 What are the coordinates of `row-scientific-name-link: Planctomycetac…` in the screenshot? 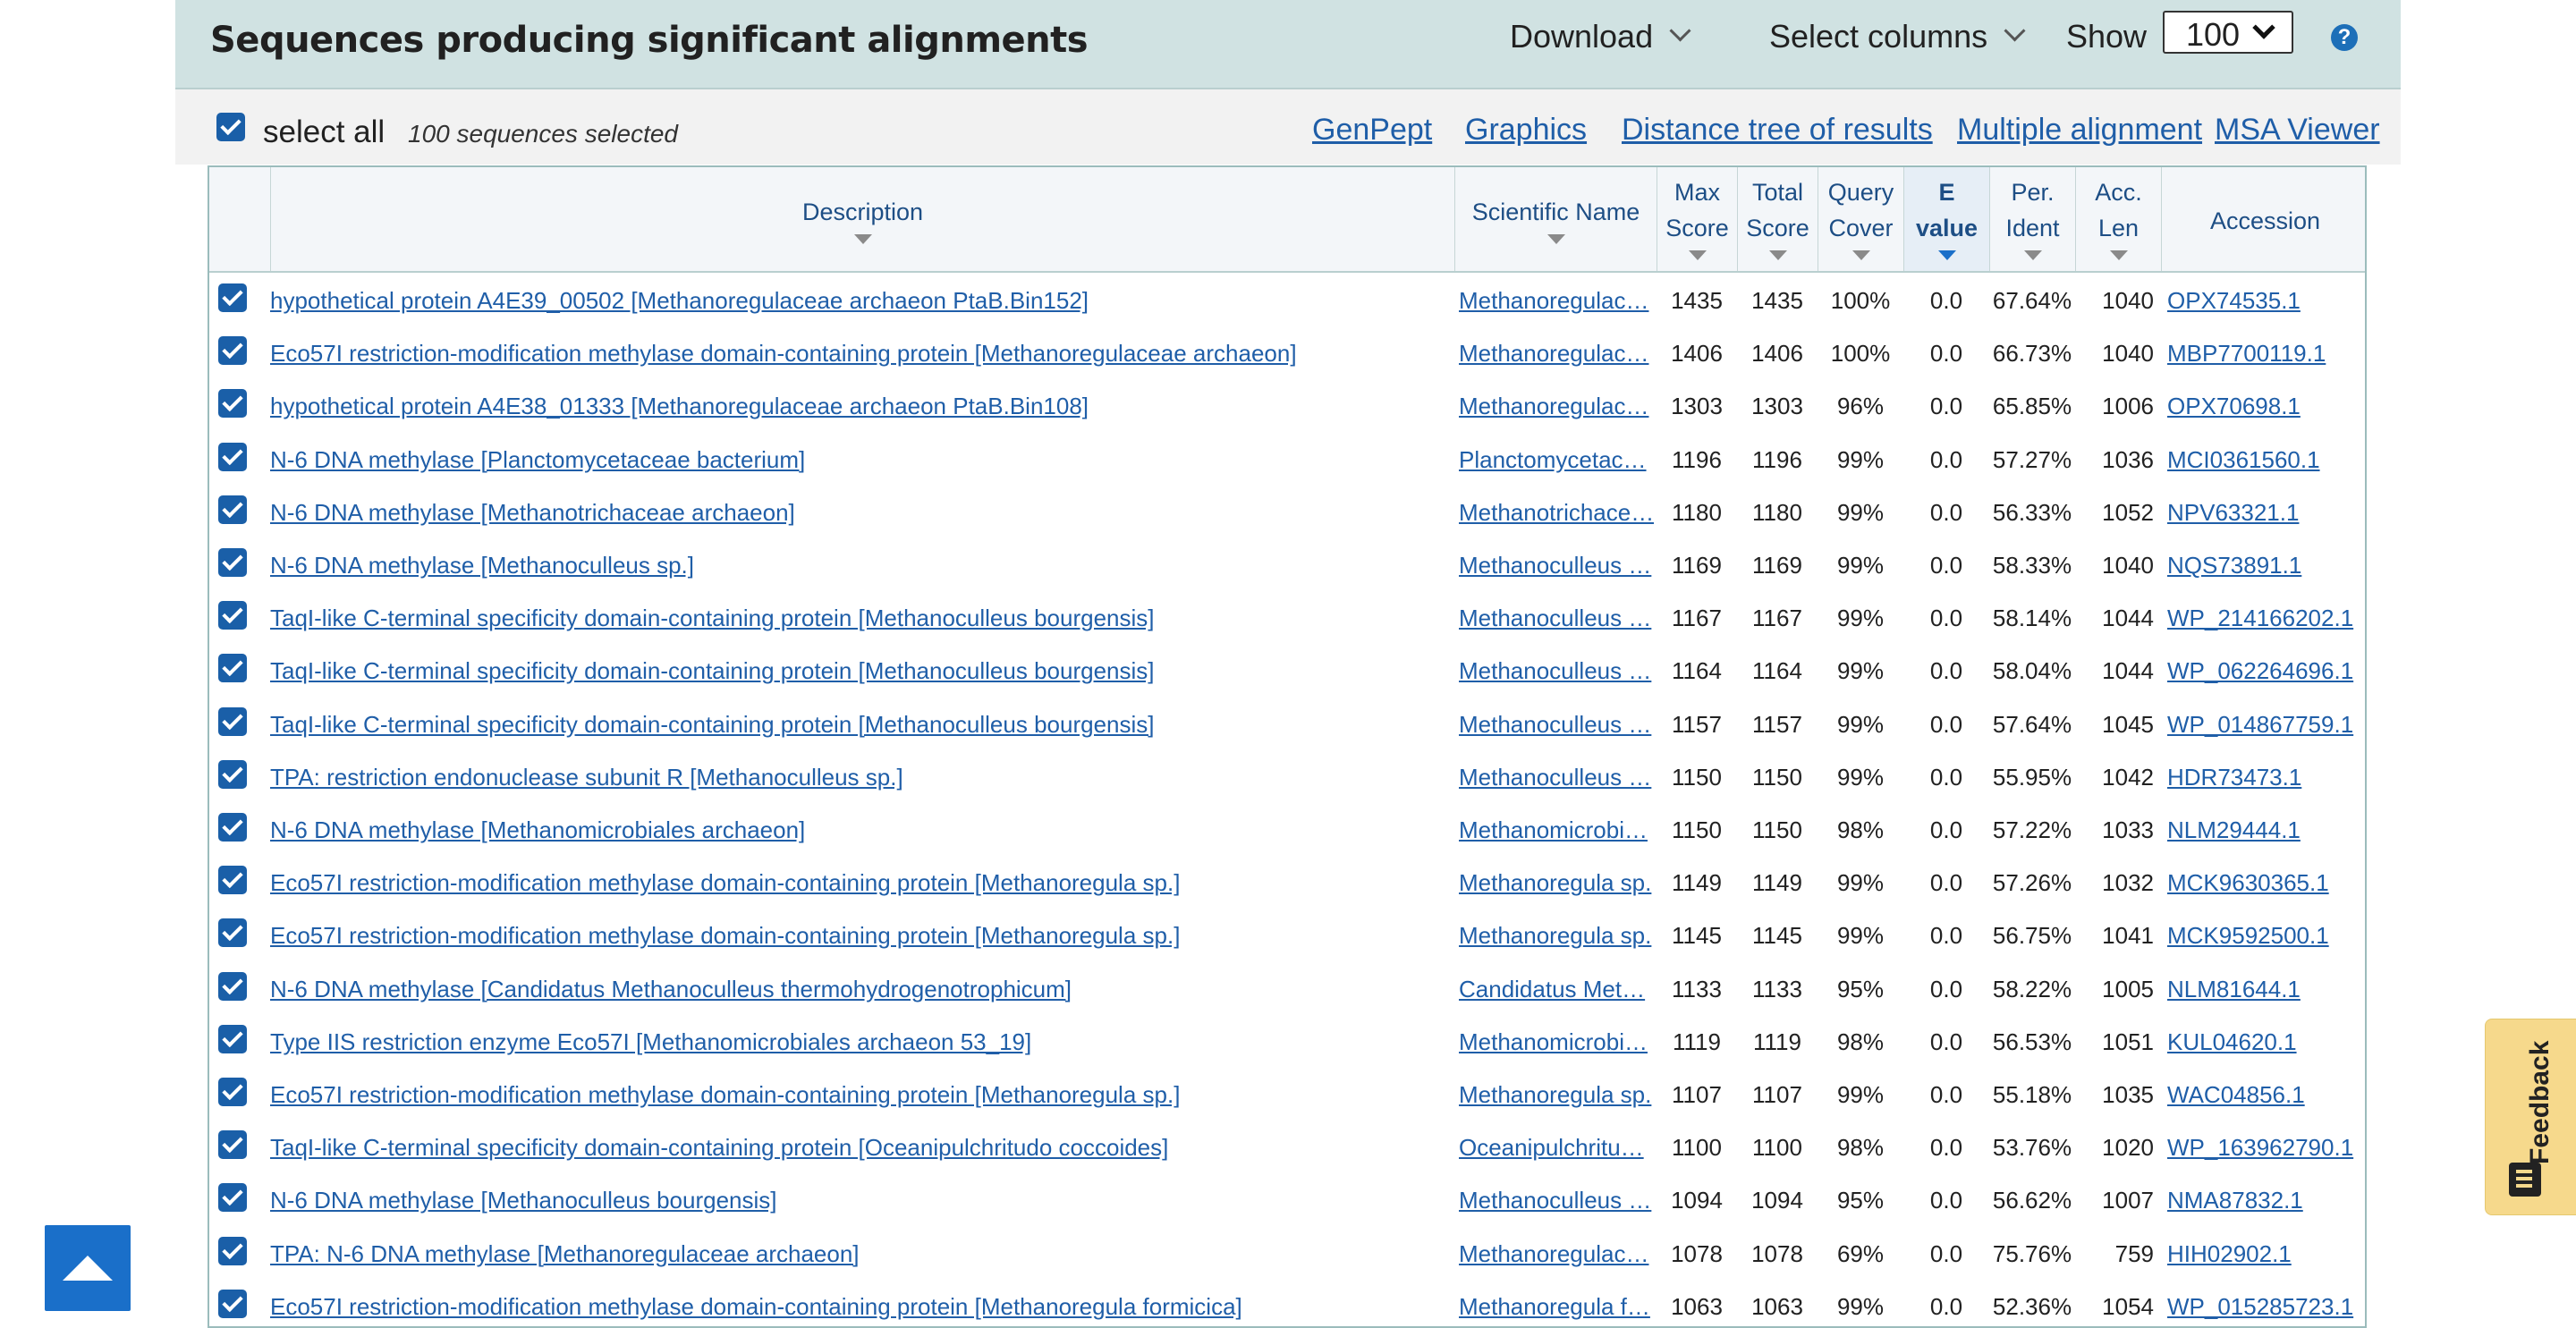 It's located at (1556, 460).